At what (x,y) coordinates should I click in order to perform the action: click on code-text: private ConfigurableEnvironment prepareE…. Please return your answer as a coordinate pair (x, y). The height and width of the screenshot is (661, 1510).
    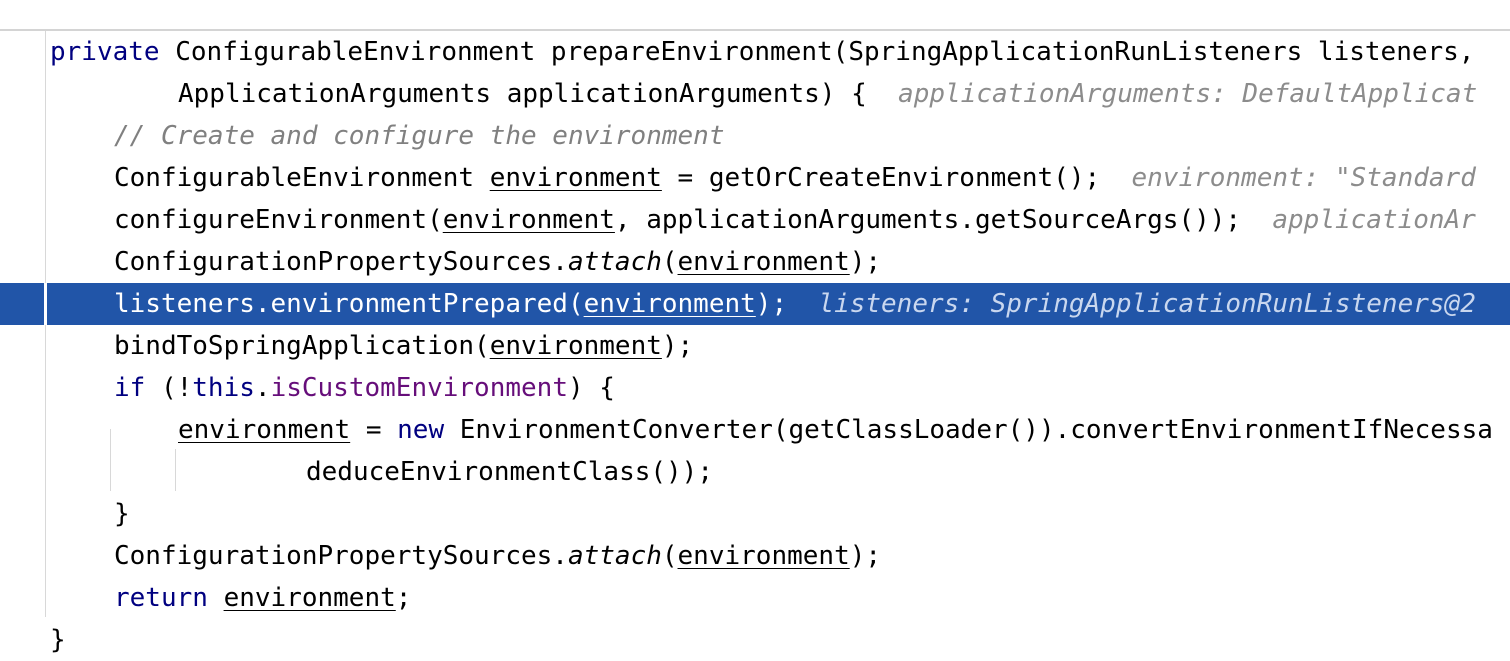
    Looking at the image, I should click on (762, 52).